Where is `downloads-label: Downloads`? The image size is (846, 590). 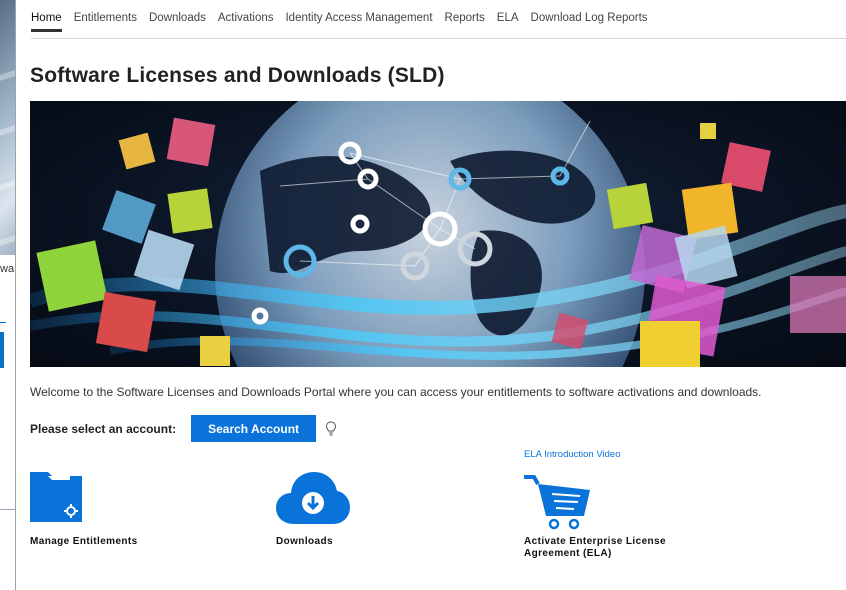 downloads-label: Downloads is located at coordinates (304, 541).